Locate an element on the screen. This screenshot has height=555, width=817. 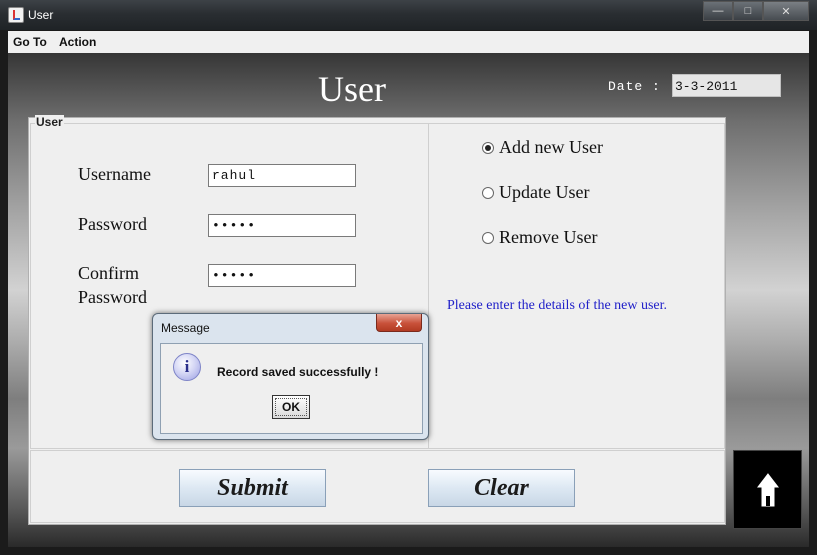
confirm-password-field: ••••• is located at coordinates (282, 275).